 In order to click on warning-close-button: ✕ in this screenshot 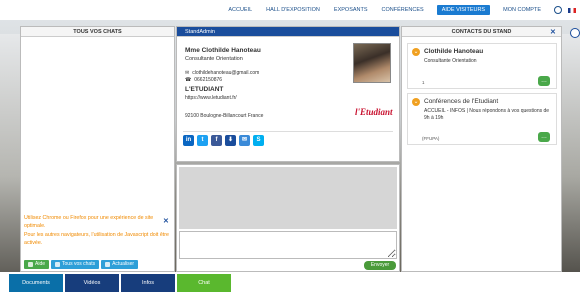, I will do `click(166, 221)`.